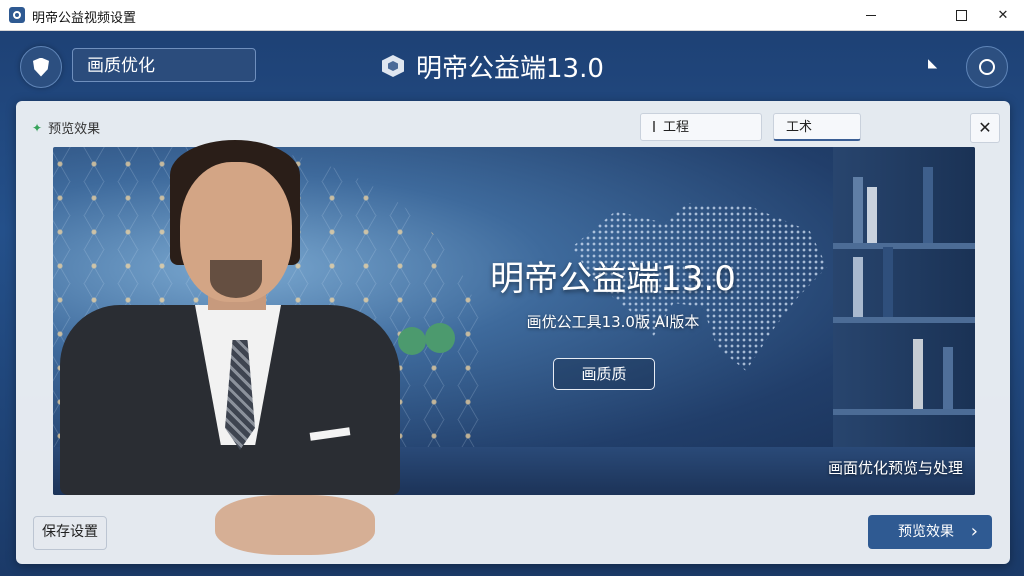  I want to click on minimize-icon, so click(871, 15).